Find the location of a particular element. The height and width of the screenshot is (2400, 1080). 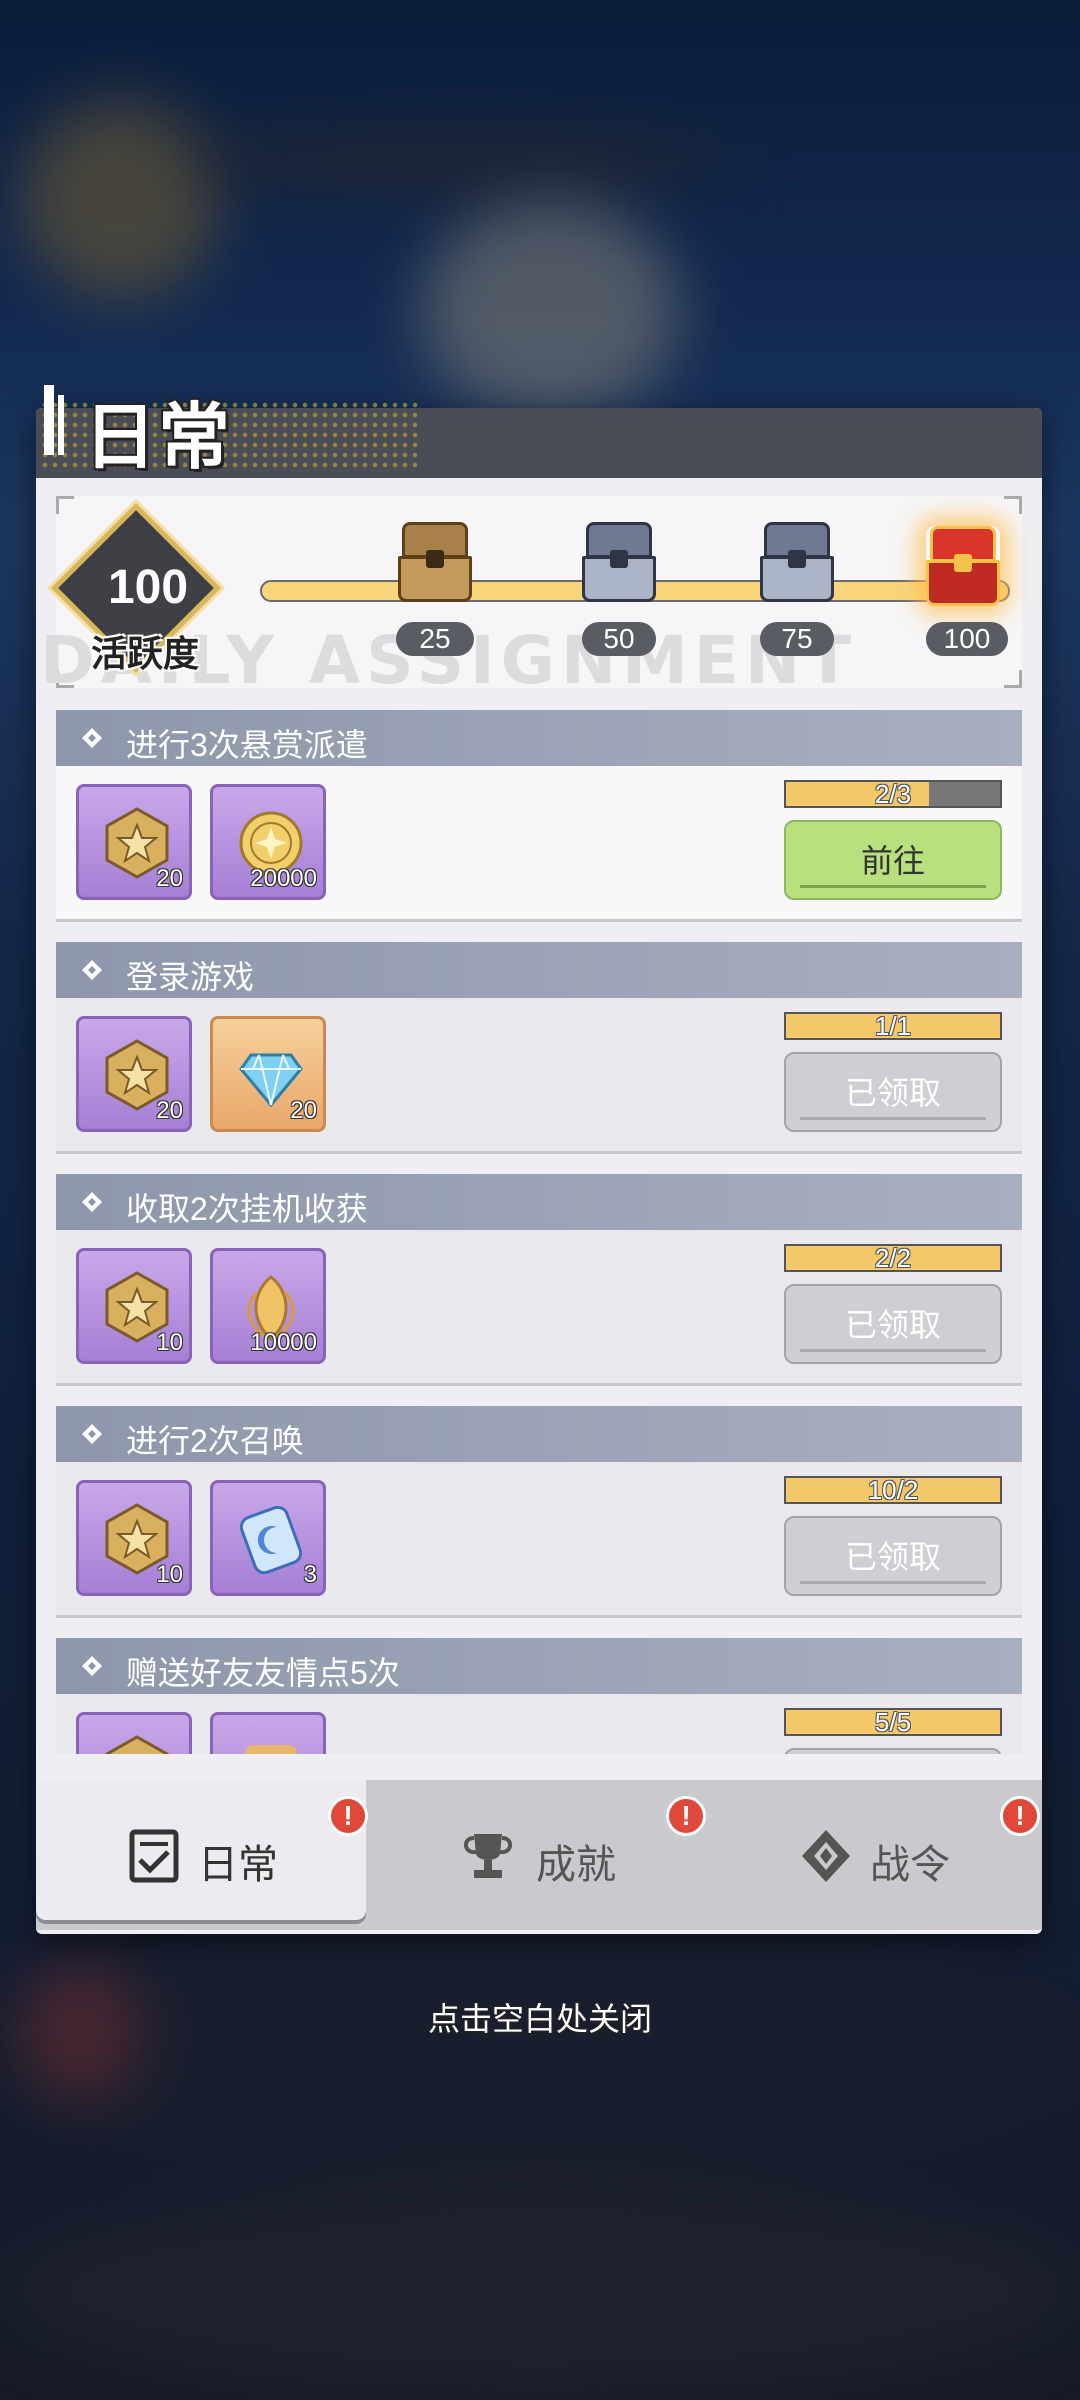

task-progress-text: 1/1 is located at coordinates (893, 1026).